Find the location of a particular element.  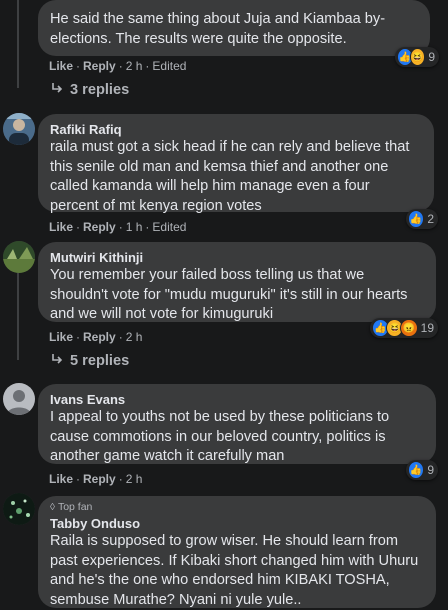

view-replies-link: 3 replies is located at coordinates (90, 90).